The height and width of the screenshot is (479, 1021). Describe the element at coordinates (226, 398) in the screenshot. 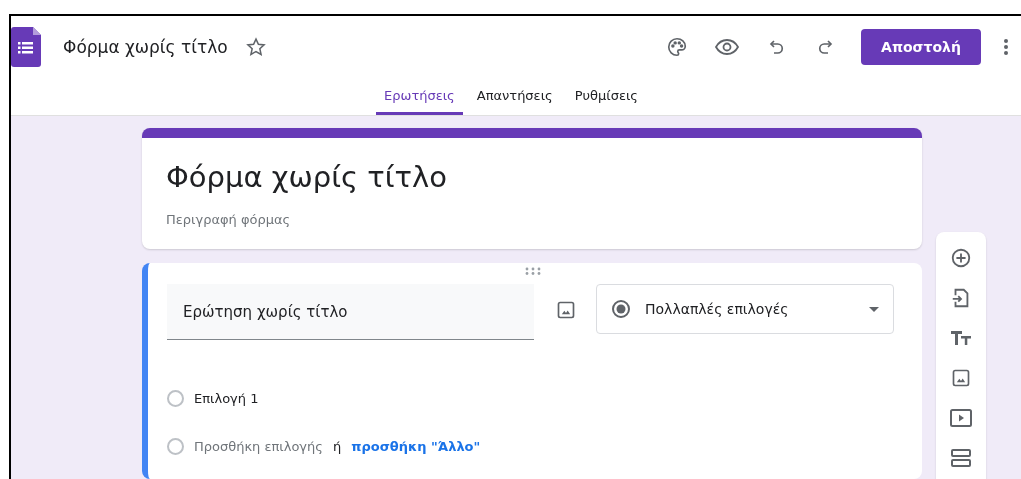

I see `option-label: Επιλογή 1` at that location.